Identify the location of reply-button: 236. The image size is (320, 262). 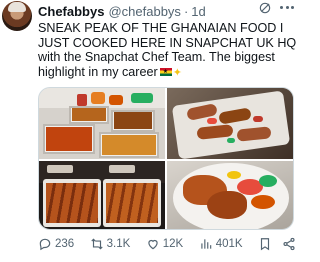
(56, 244).